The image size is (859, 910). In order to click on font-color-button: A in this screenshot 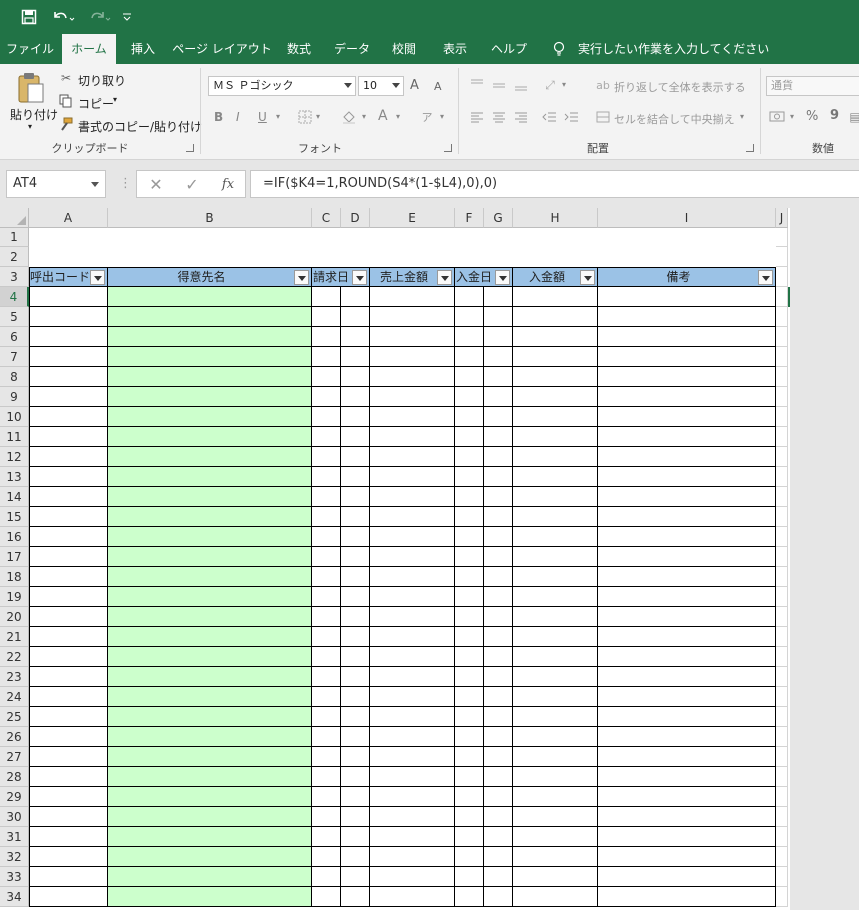, I will do `click(383, 116)`.